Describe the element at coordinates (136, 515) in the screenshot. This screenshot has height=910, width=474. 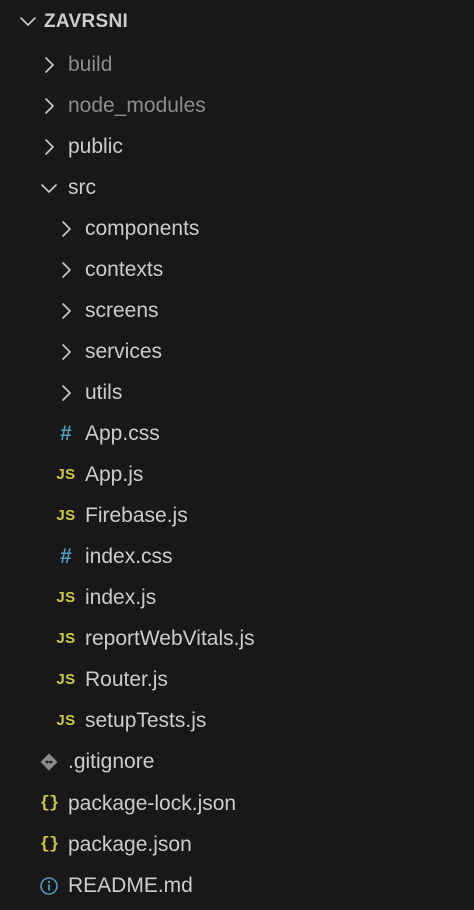
I see `file-name: Firebase.js` at that location.